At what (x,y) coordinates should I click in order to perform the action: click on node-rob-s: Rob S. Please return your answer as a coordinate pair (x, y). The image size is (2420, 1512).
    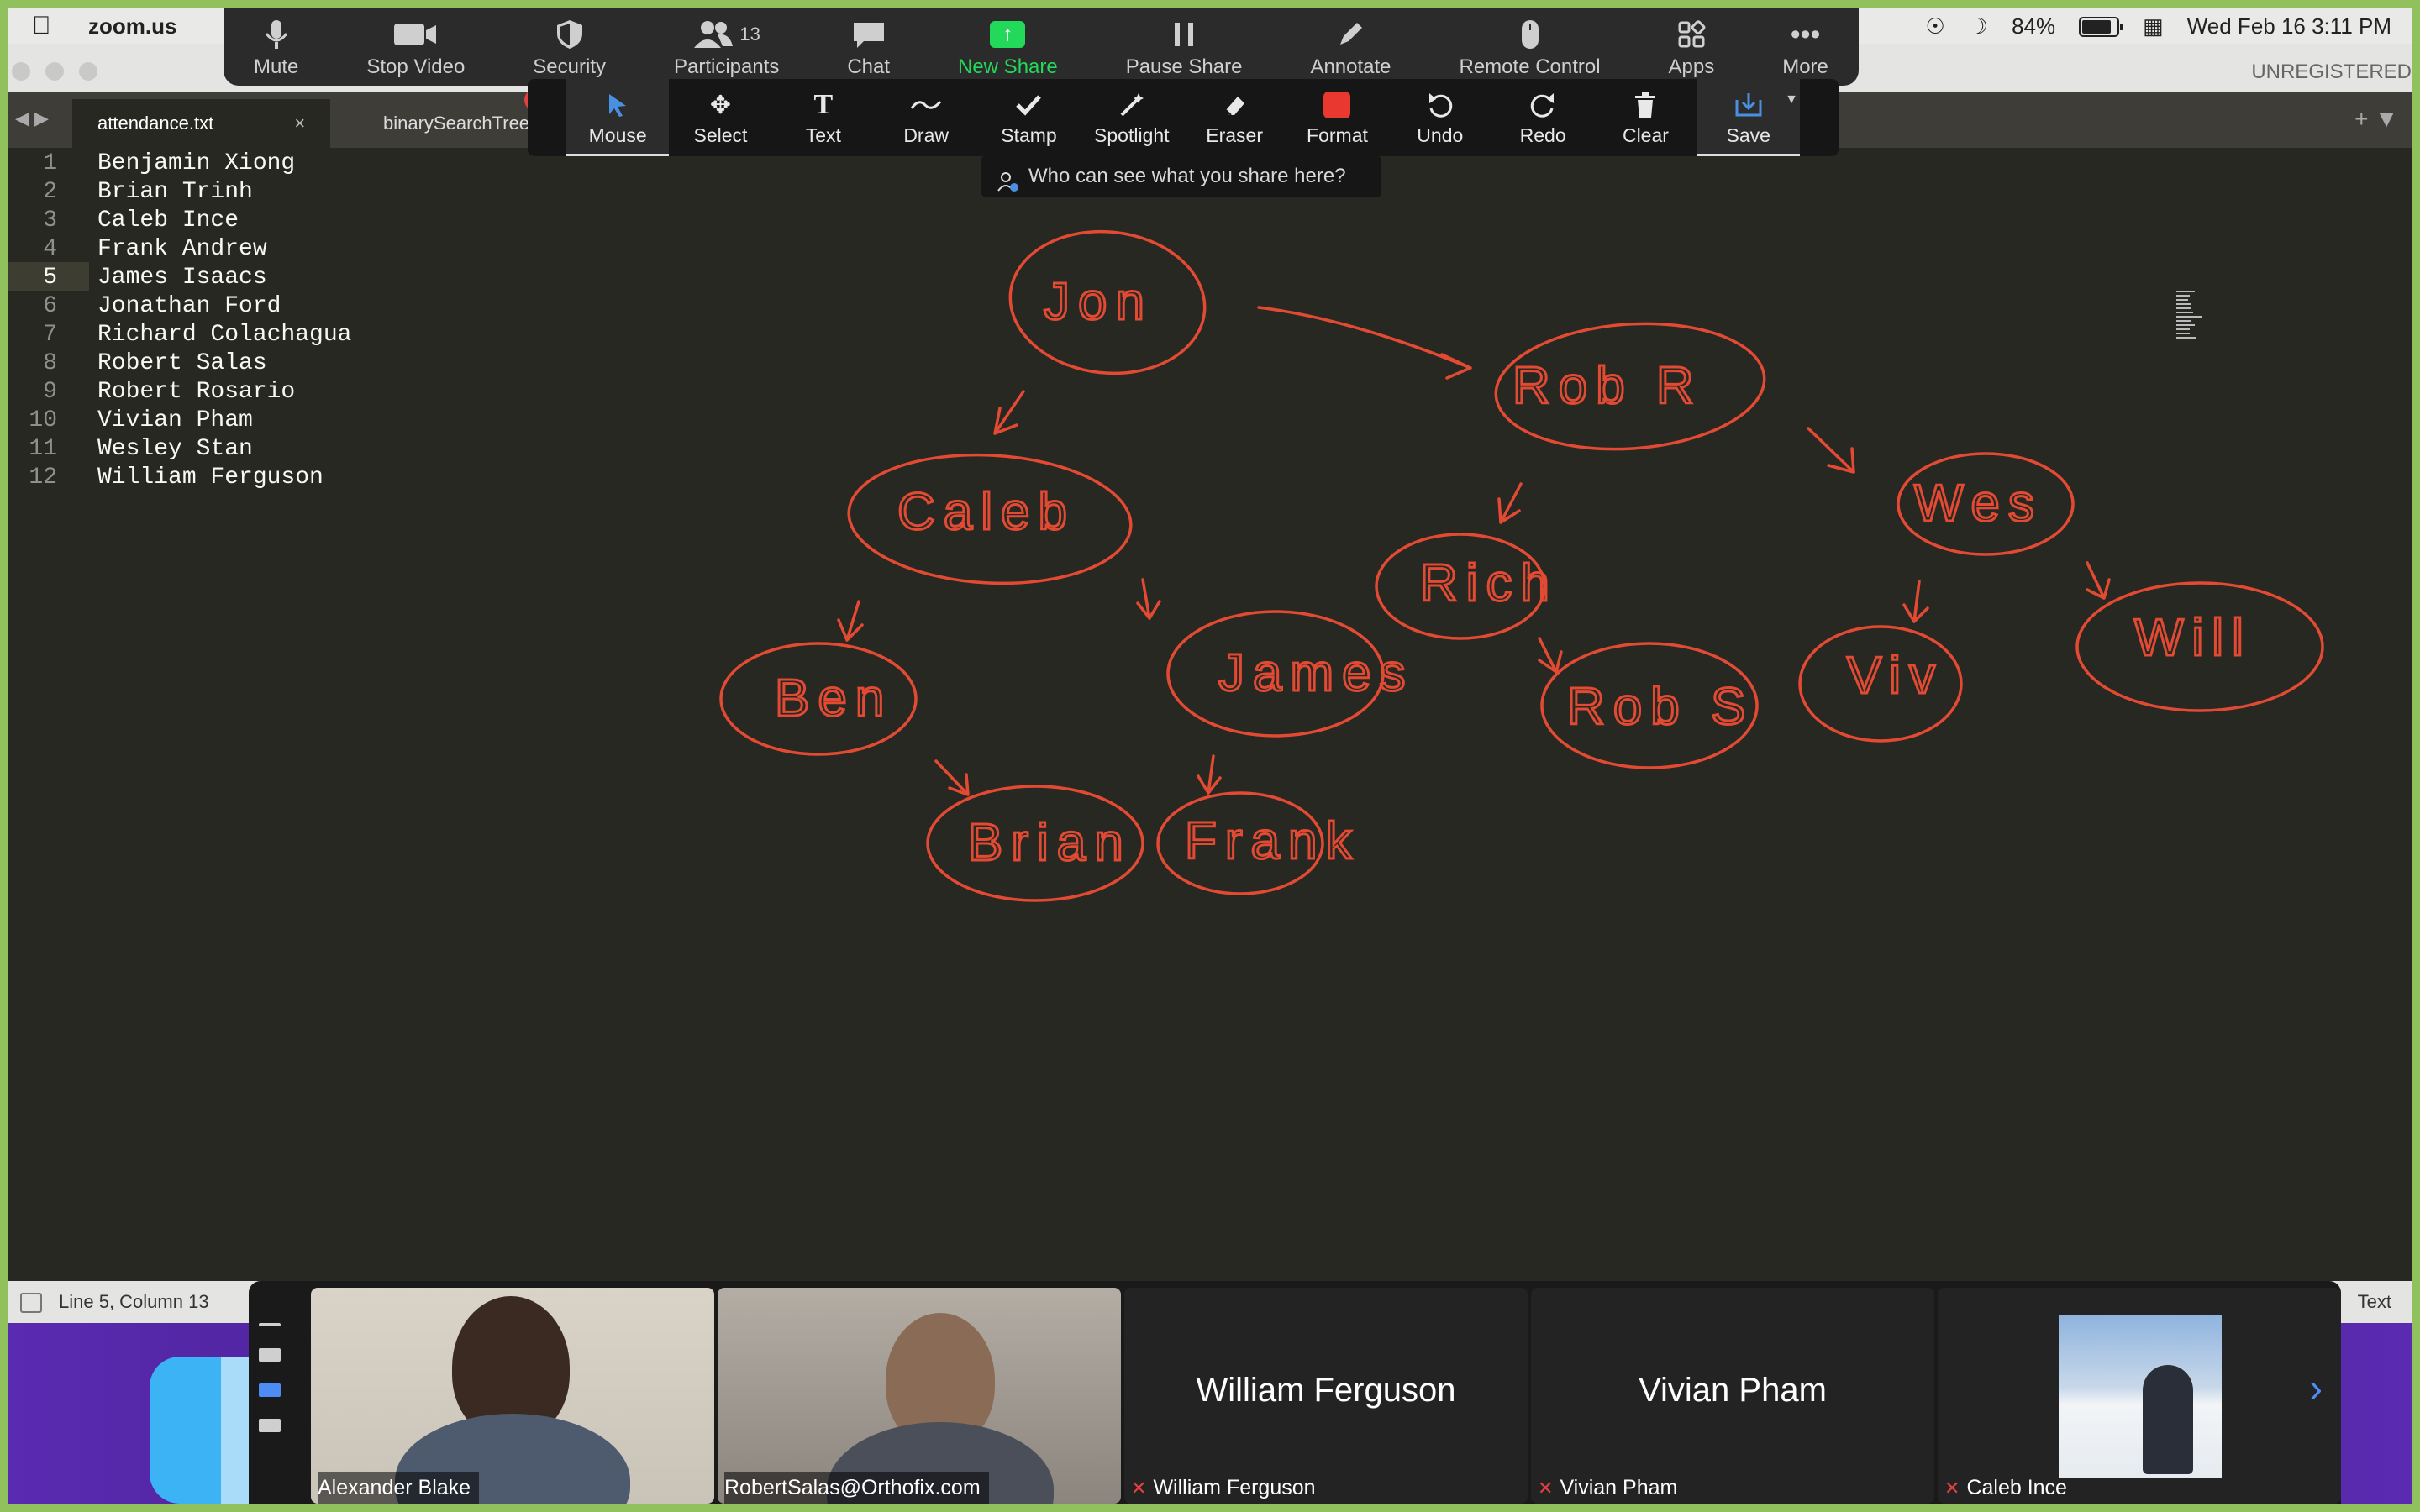
    Looking at the image, I should click on (1650, 705).